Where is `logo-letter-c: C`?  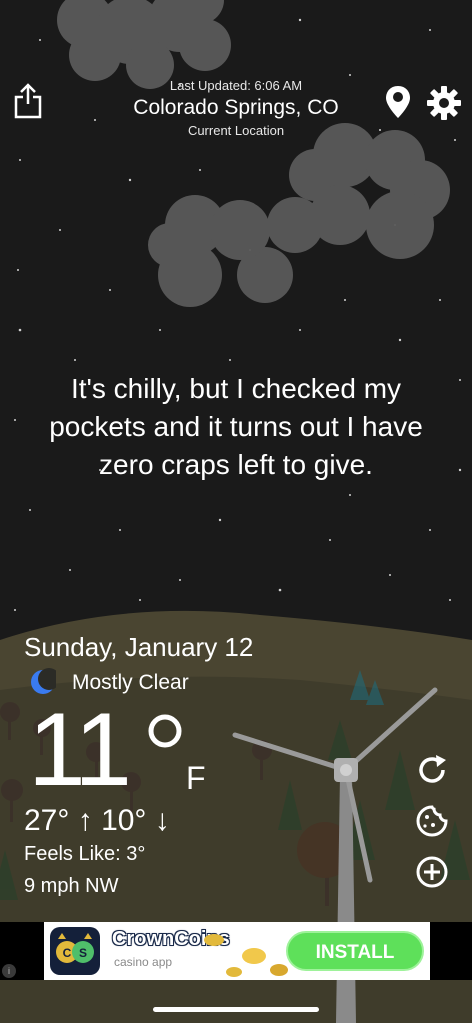 logo-letter-c: C is located at coordinates (67, 953).